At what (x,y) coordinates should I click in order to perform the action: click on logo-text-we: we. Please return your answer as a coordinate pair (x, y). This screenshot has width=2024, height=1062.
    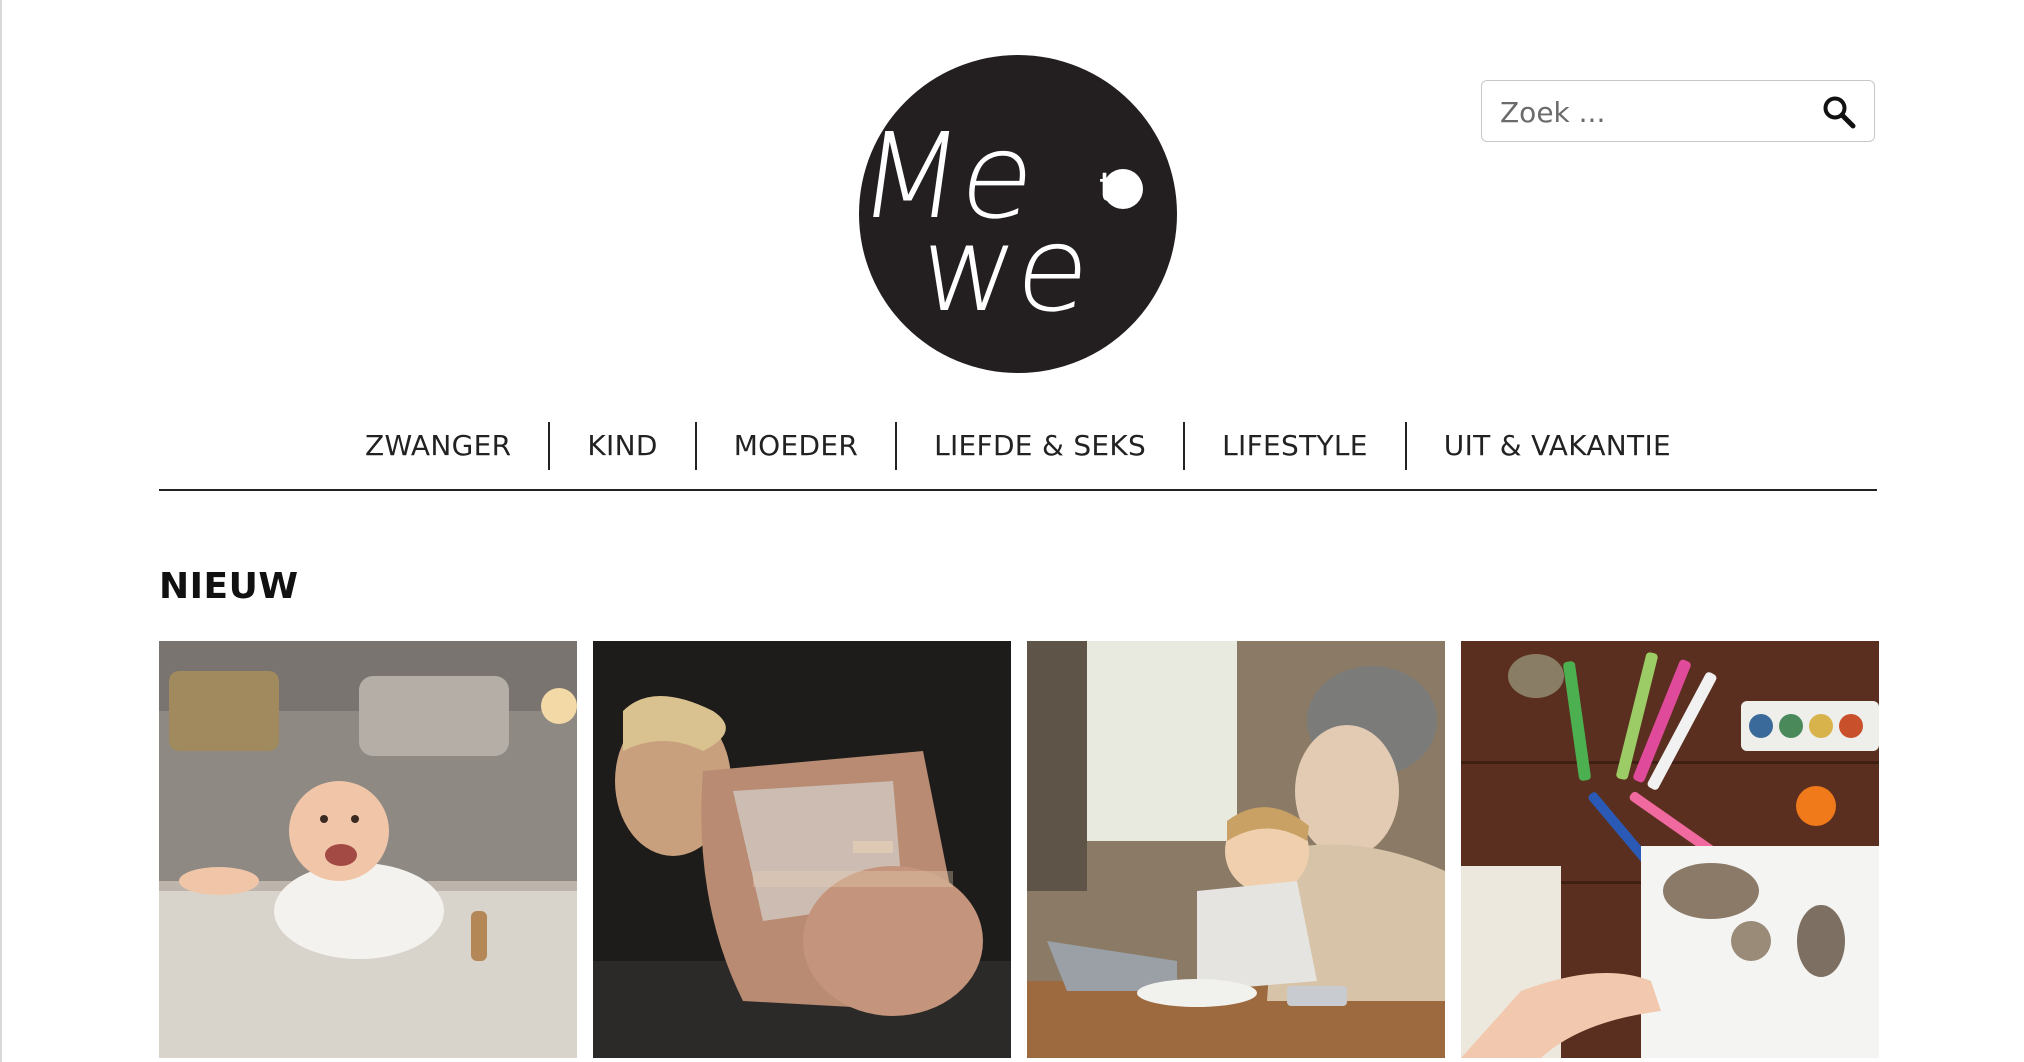
    Looking at the image, I should click on (1005, 269).